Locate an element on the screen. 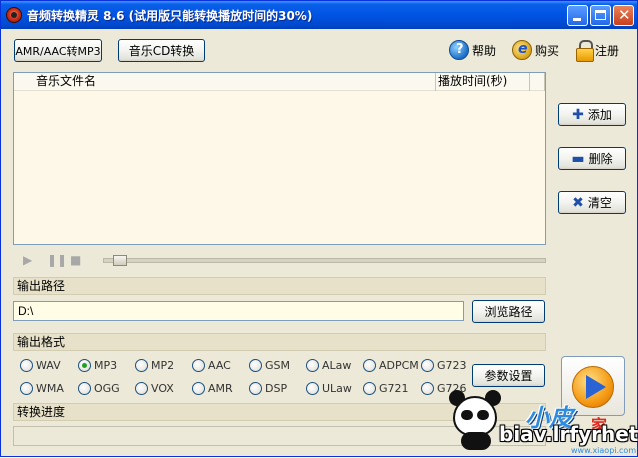 The width and height of the screenshot is (638, 458). add-button: ✚ 添加 is located at coordinates (592, 114).